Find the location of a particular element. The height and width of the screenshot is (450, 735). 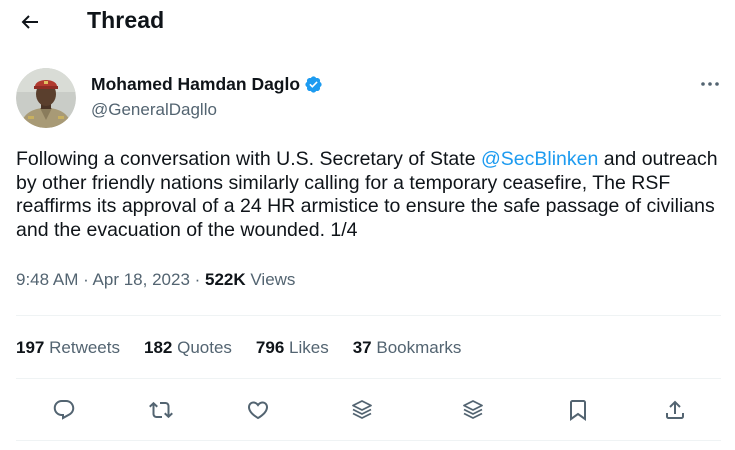

verified-badge-icon is located at coordinates (313, 84).